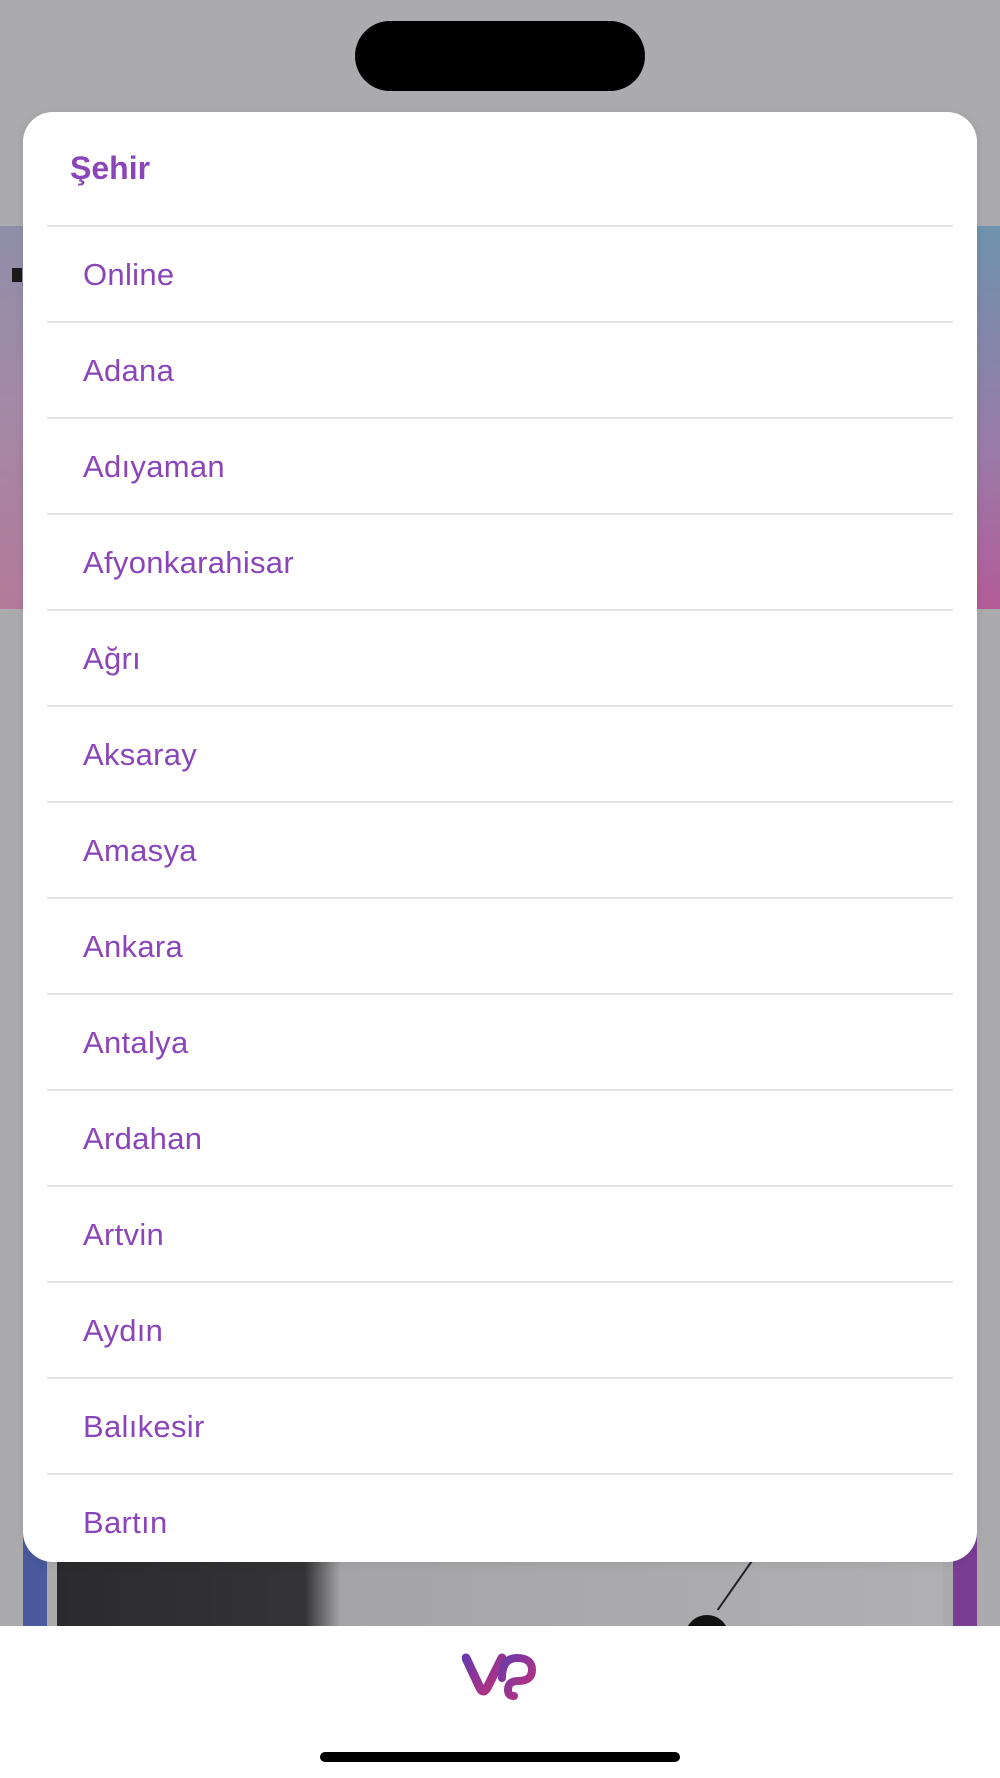 This screenshot has height=1778, width=1000. I want to click on dynamic-island, so click(500, 56).